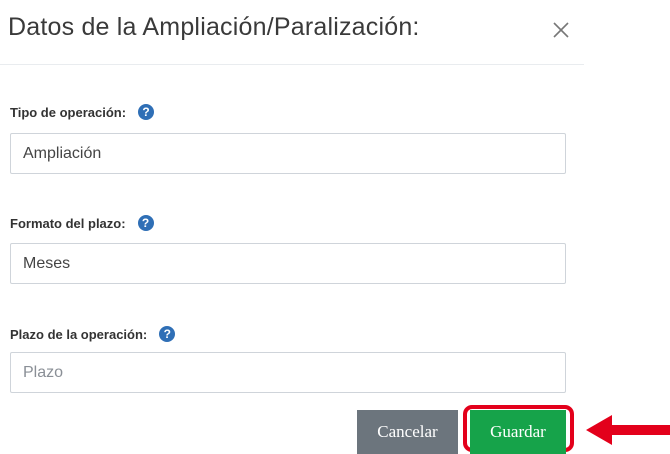 The width and height of the screenshot is (670, 454). What do you see at coordinates (68, 112) in the screenshot?
I see `tipo-operacion-label-text: Tipo de operación:` at bounding box center [68, 112].